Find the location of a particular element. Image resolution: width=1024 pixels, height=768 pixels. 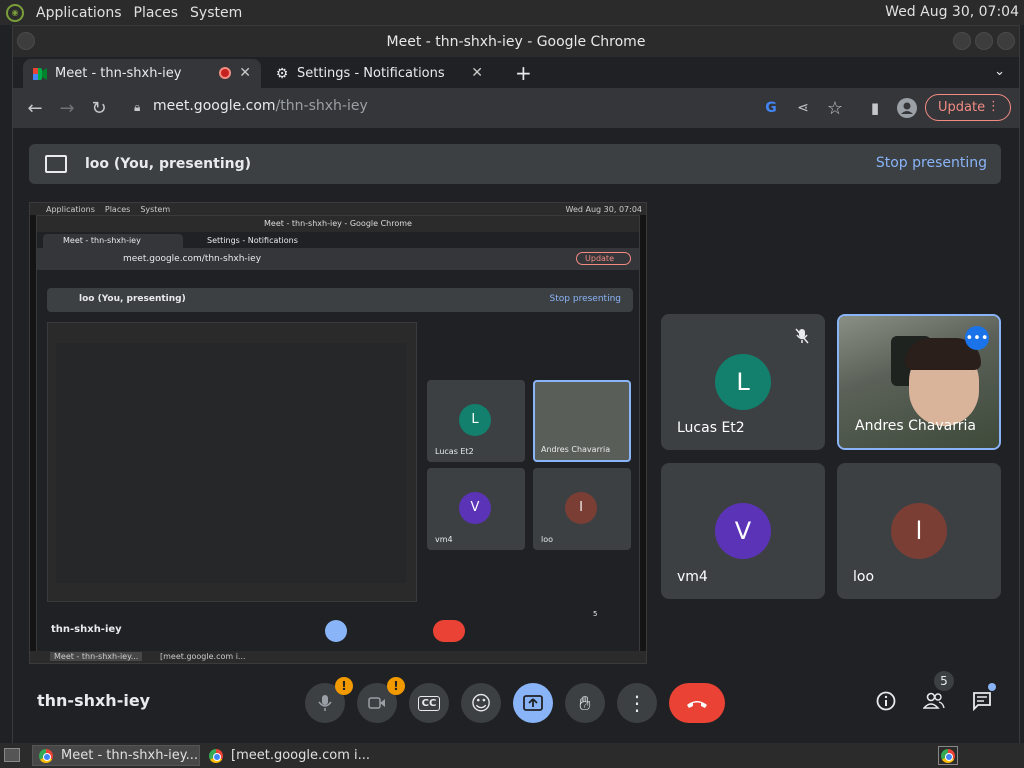

preview-nested-screen is located at coordinates (232, 462).